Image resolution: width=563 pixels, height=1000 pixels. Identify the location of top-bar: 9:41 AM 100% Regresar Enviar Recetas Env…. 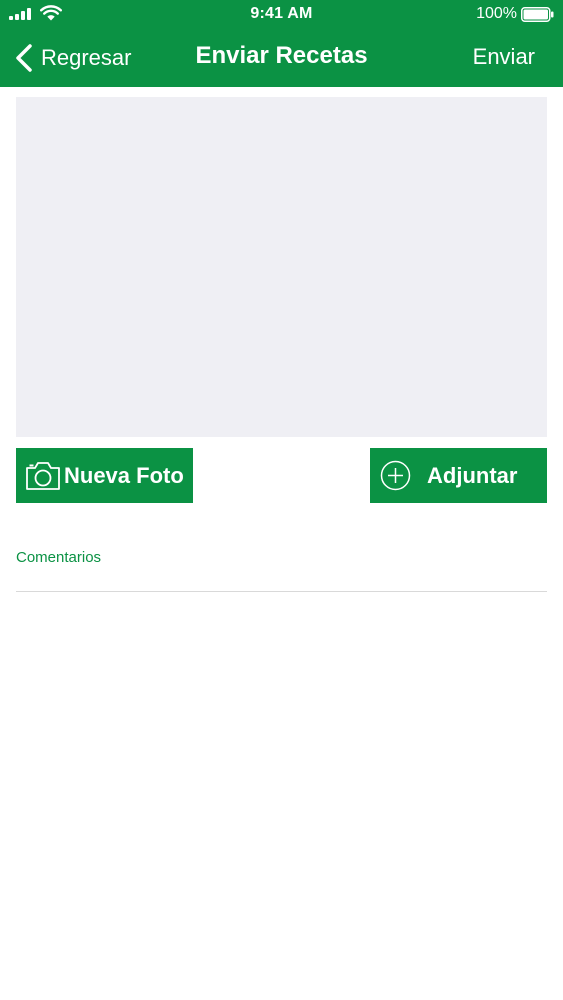
(281, 43).